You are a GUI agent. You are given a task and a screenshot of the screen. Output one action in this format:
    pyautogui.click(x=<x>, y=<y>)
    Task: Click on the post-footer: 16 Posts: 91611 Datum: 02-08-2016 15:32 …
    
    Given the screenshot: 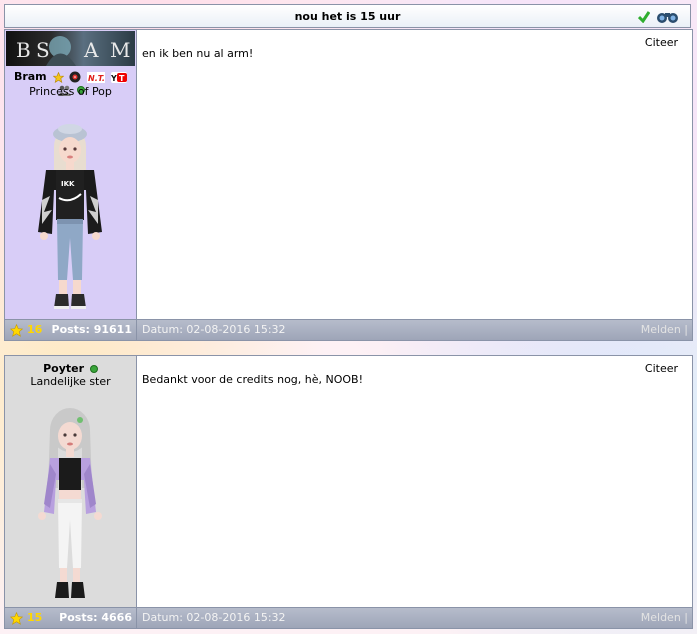 What is the action you would take?
    pyautogui.click(x=348, y=329)
    